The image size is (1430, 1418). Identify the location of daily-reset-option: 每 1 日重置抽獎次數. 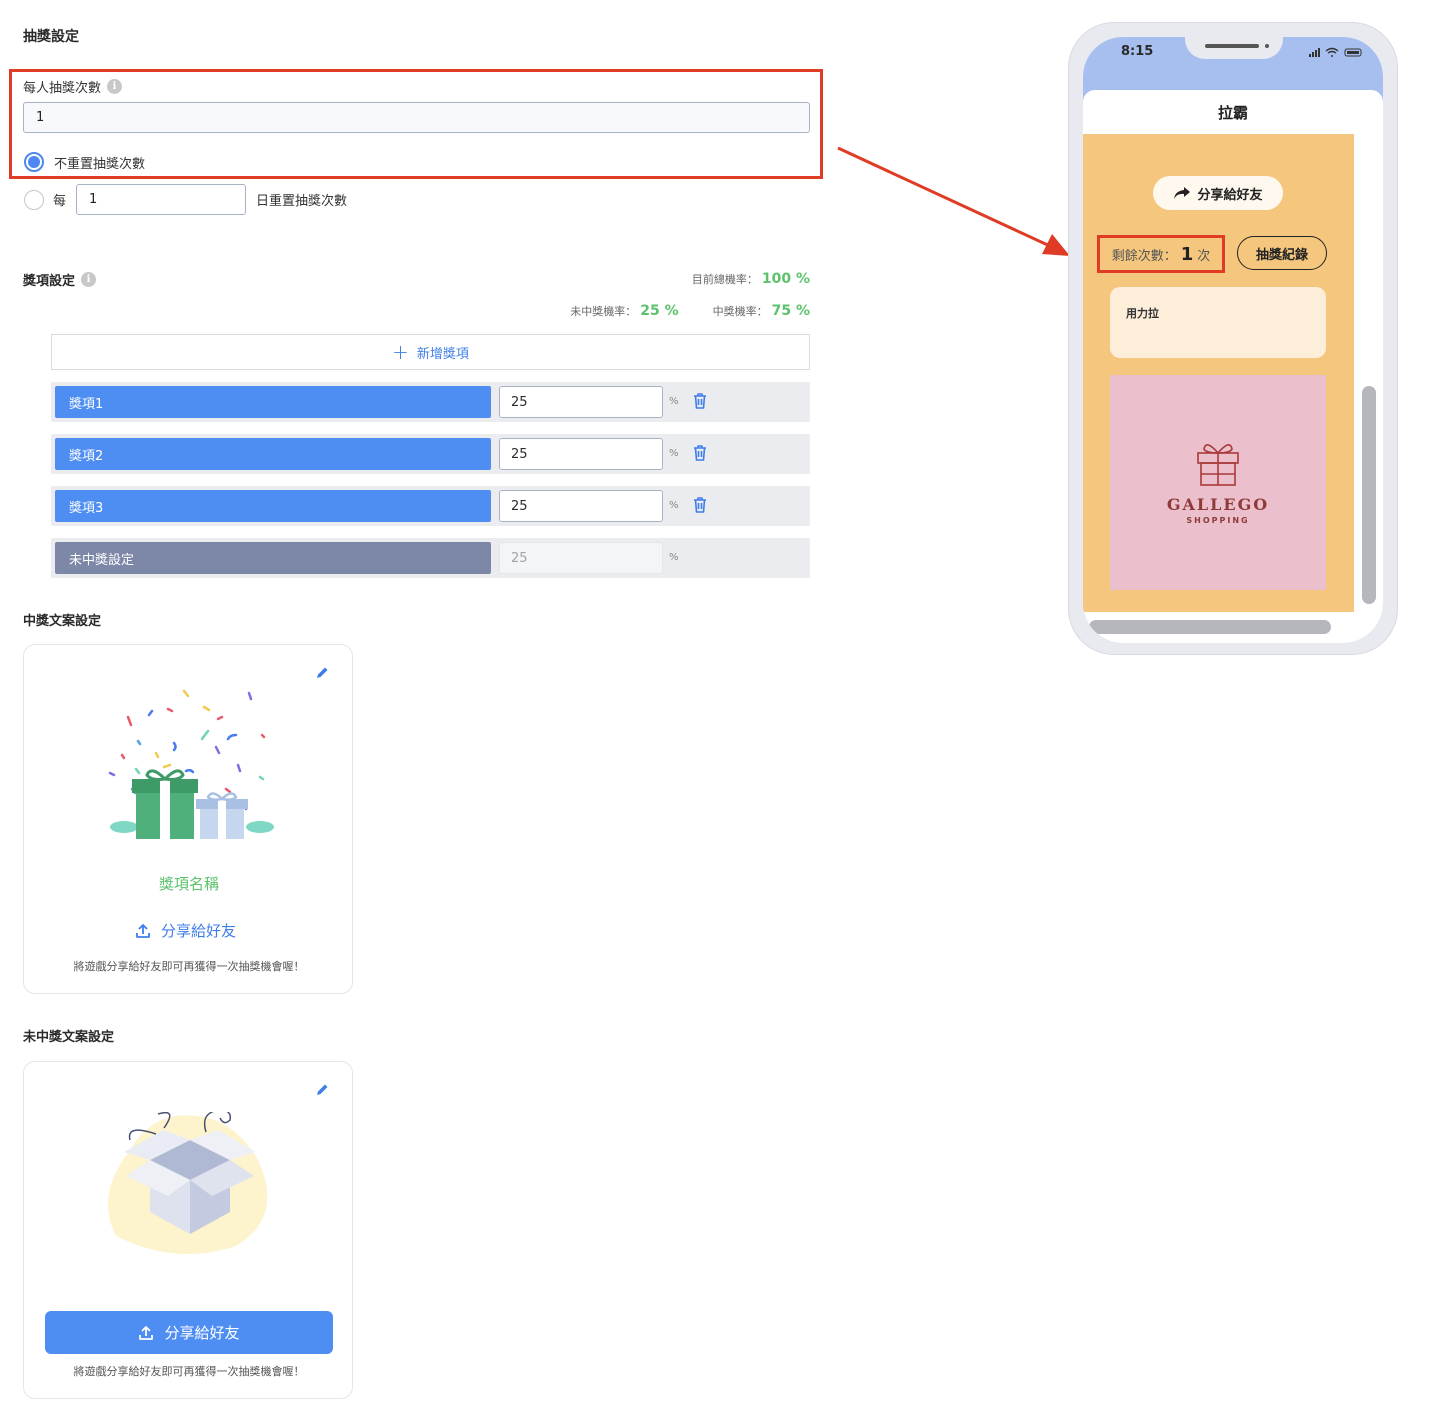
(185, 199).